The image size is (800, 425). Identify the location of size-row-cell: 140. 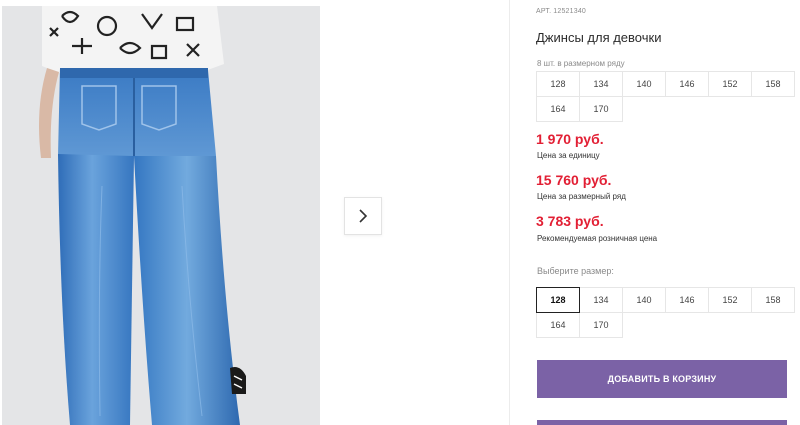
(644, 84).